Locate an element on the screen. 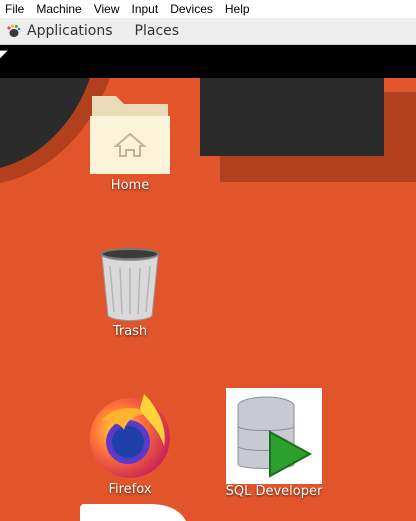 Image resolution: width=416 pixels, height=521 pixels. black-strip: ◤ is located at coordinates (208, 61).